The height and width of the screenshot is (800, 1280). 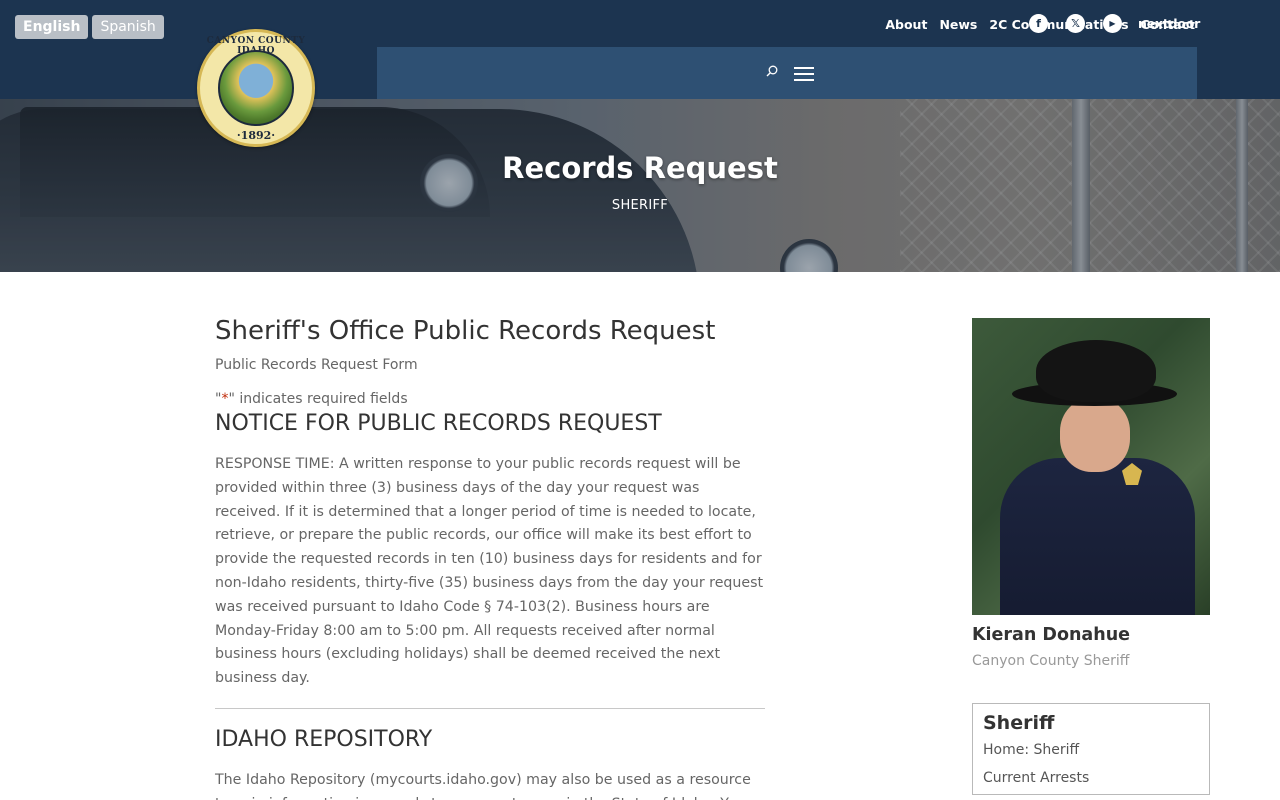 I want to click on form-title: Public Records Request Form, so click(x=316, y=365).